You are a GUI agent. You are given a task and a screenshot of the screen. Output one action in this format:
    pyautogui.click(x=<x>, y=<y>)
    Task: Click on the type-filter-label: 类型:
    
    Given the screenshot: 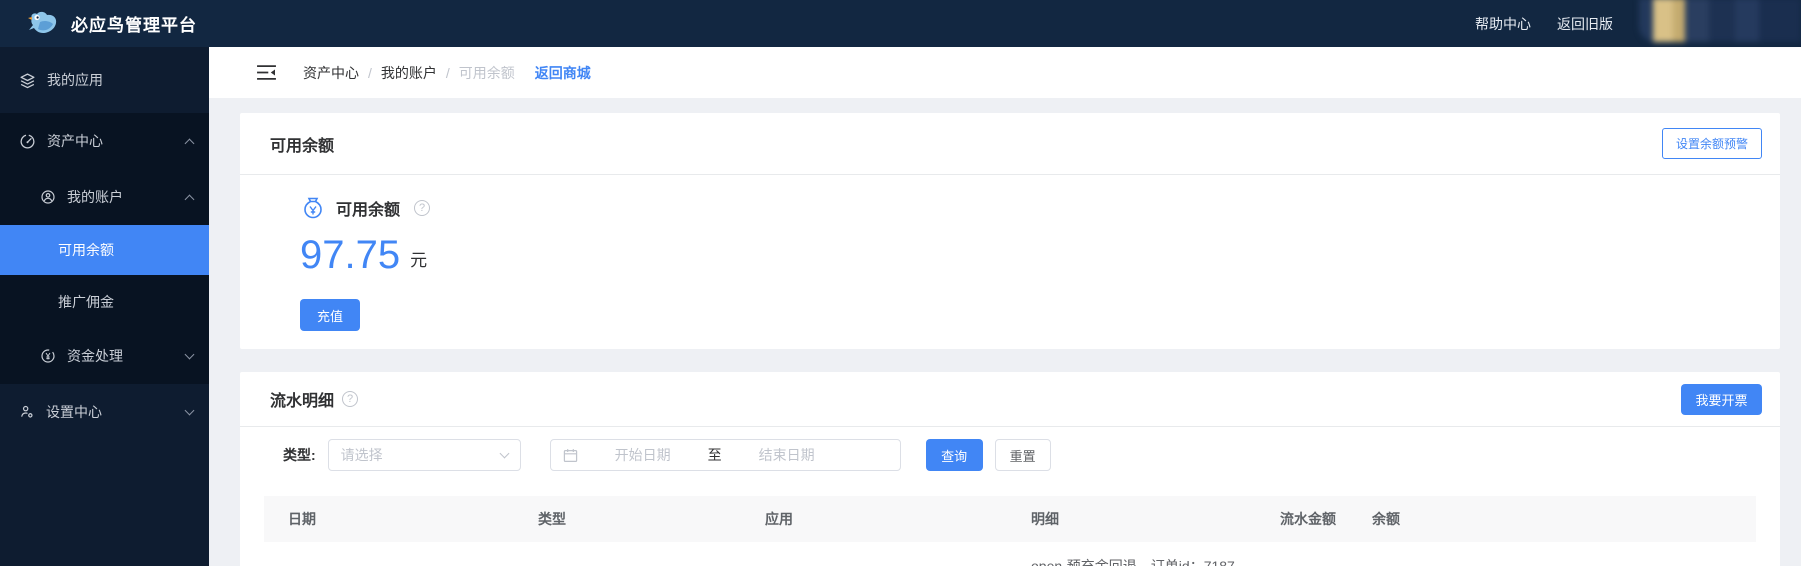 What is the action you would take?
    pyautogui.click(x=299, y=455)
    